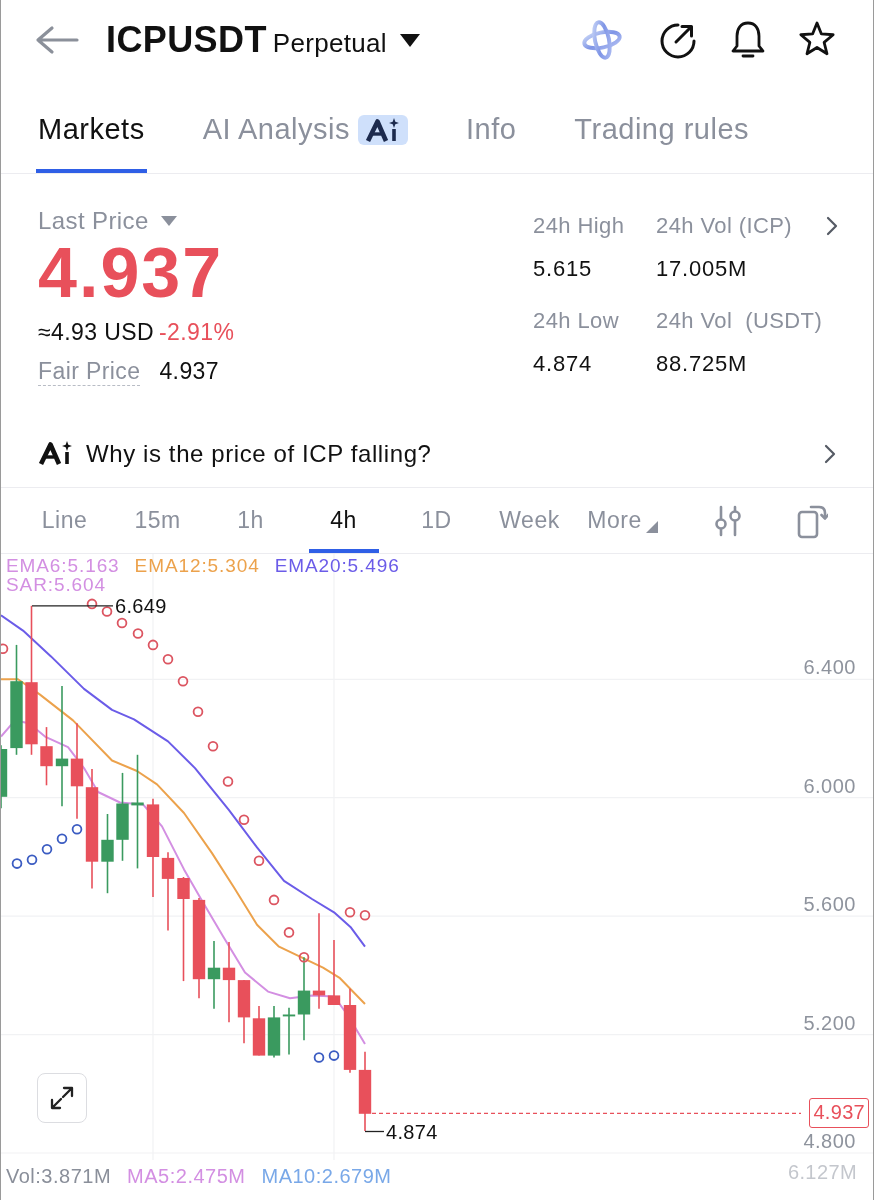  I want to click on bell-icon, so click(748, 40).